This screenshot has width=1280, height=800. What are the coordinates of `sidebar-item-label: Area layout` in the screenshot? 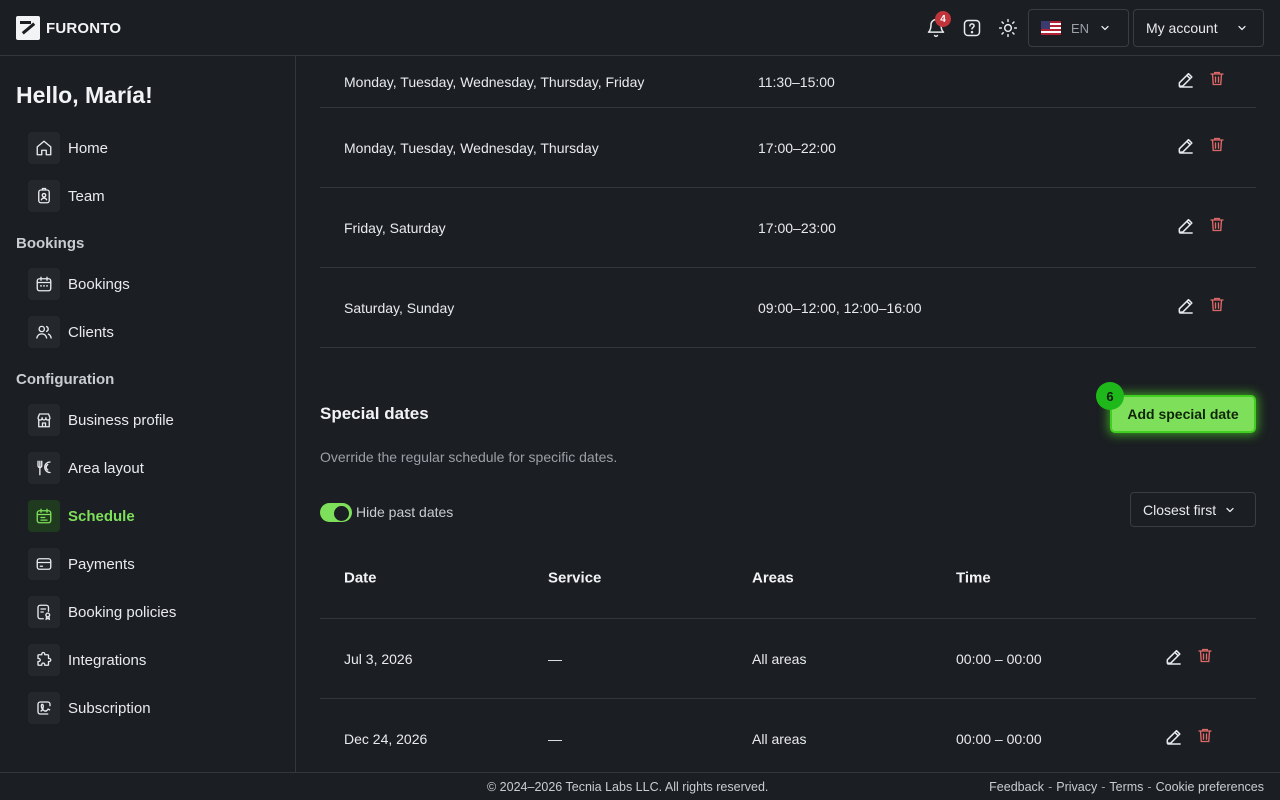 It's located at (106, 468).